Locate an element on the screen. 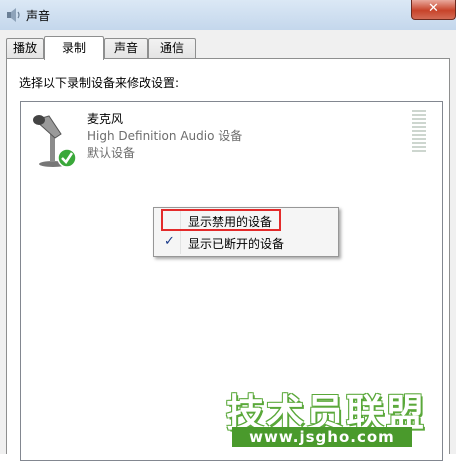 The image size is (456, 461). tab-communications: 通信 is located at coordinates (172, 48).